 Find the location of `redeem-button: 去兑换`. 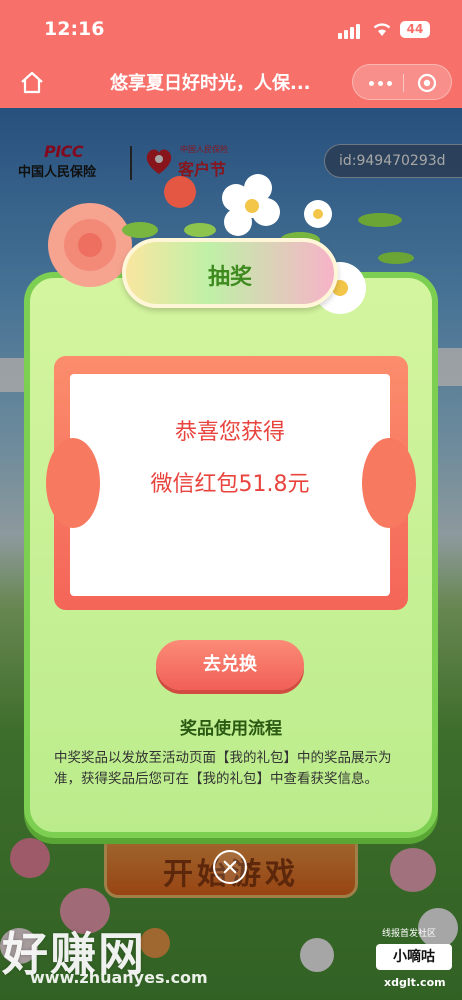

redeem-button: 去兑换 is located at coordinates (230, 665).